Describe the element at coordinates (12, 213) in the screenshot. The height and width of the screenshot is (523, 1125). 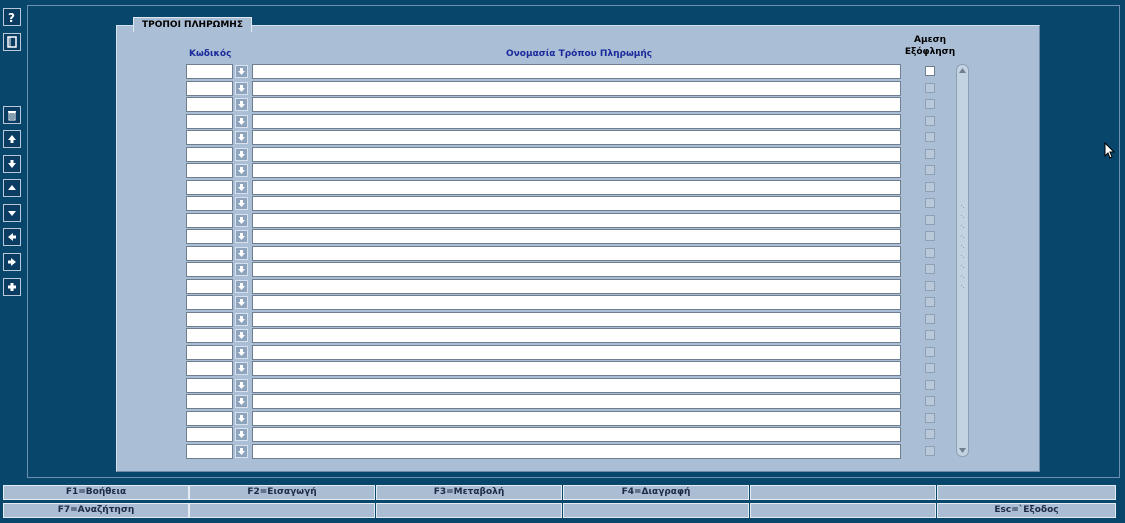
I see `next-block-icon` at that location.